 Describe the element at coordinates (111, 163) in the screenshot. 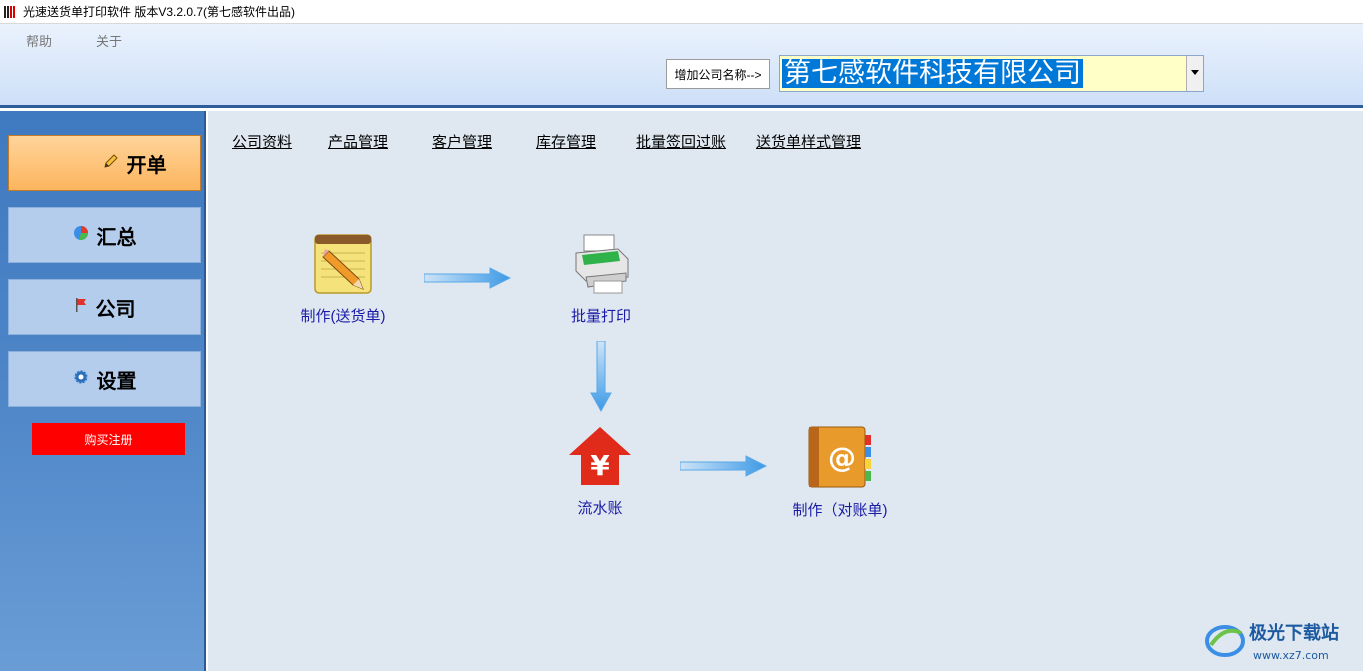

I see `pencil-icon` at that location.